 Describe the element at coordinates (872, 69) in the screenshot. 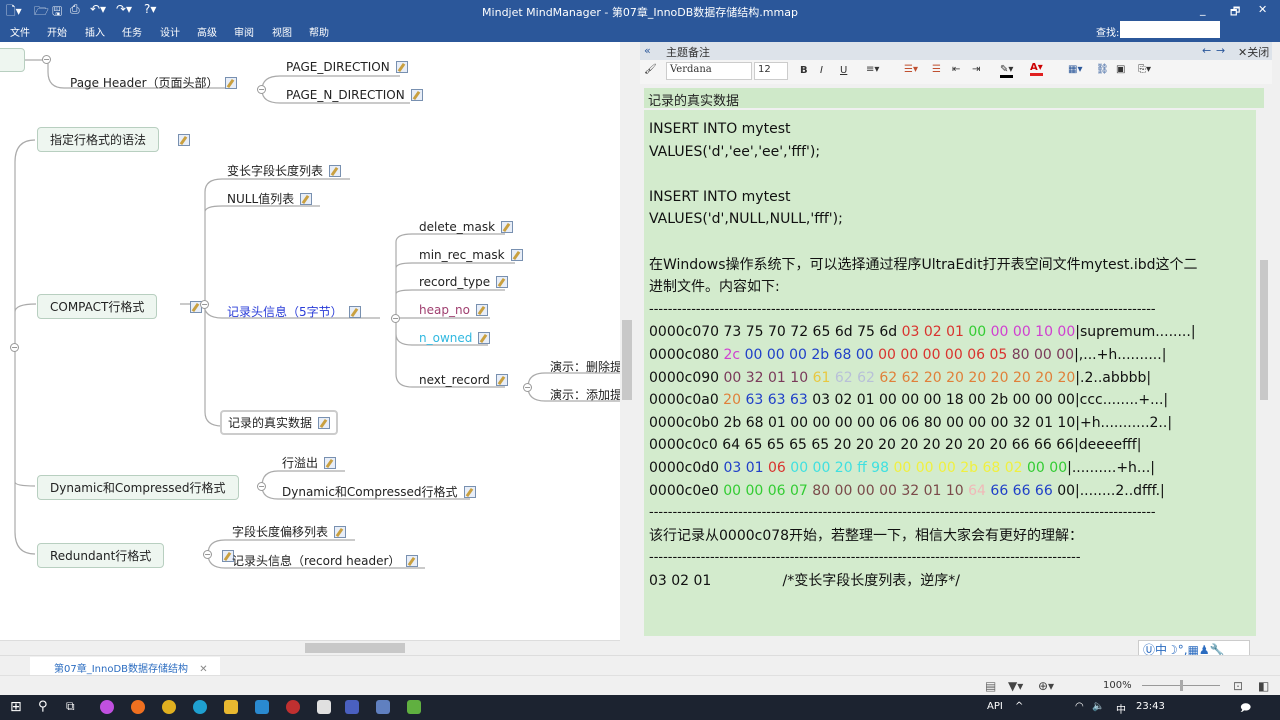

I see `align-icon: ≡▾` at that location.